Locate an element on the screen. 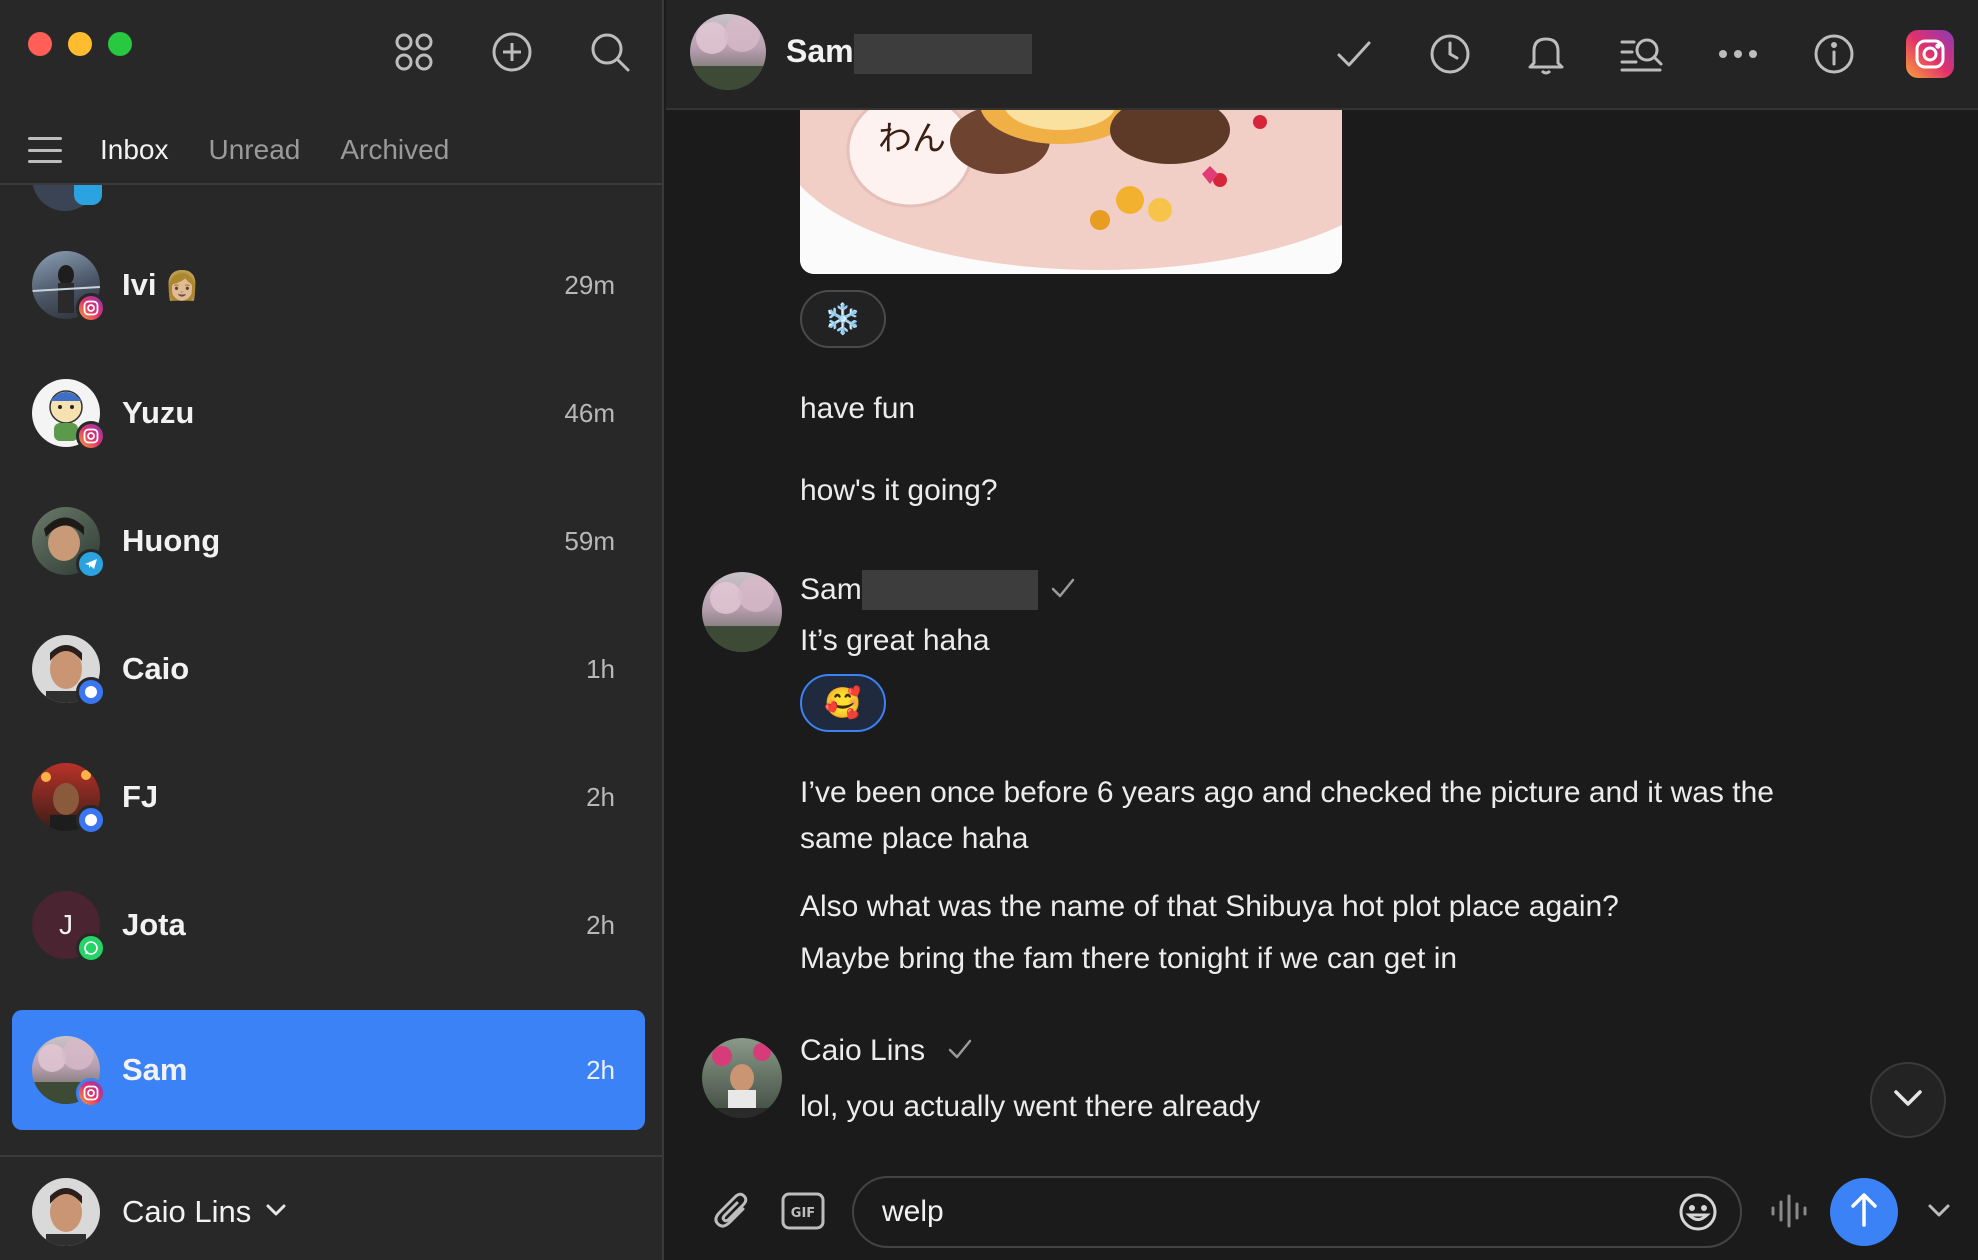 Image resolution: width=1978 pixels, height=1260 pixels. search-messages-icon is located at coordinates (1642, 54).